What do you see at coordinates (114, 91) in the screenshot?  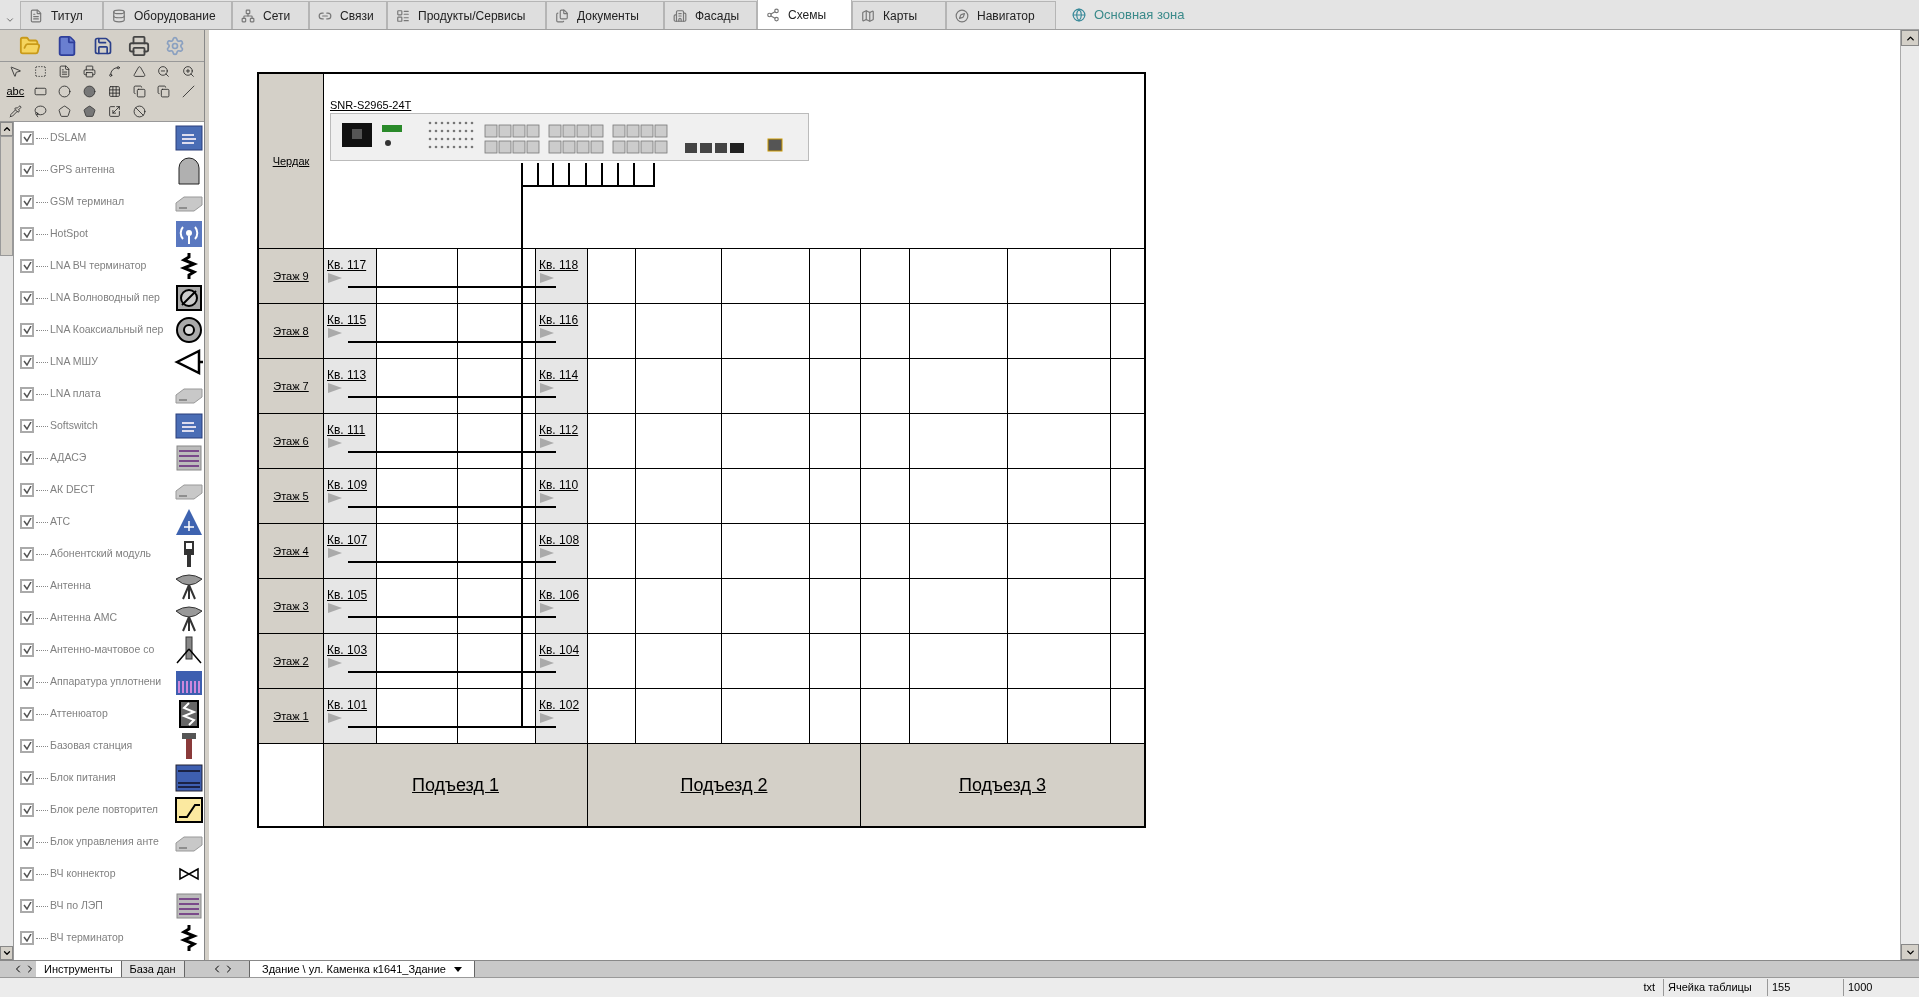 I see `grid-icon` at bounding box center [114, 91].